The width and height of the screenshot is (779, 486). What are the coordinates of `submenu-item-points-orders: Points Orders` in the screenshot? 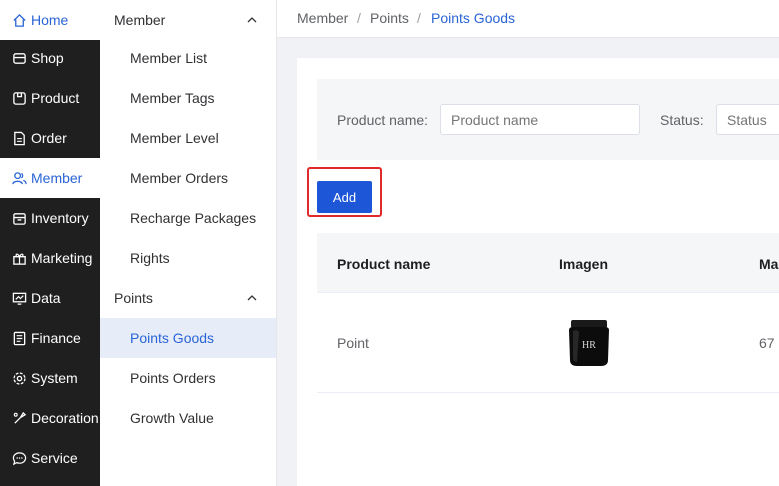 It's located at (188, 378).